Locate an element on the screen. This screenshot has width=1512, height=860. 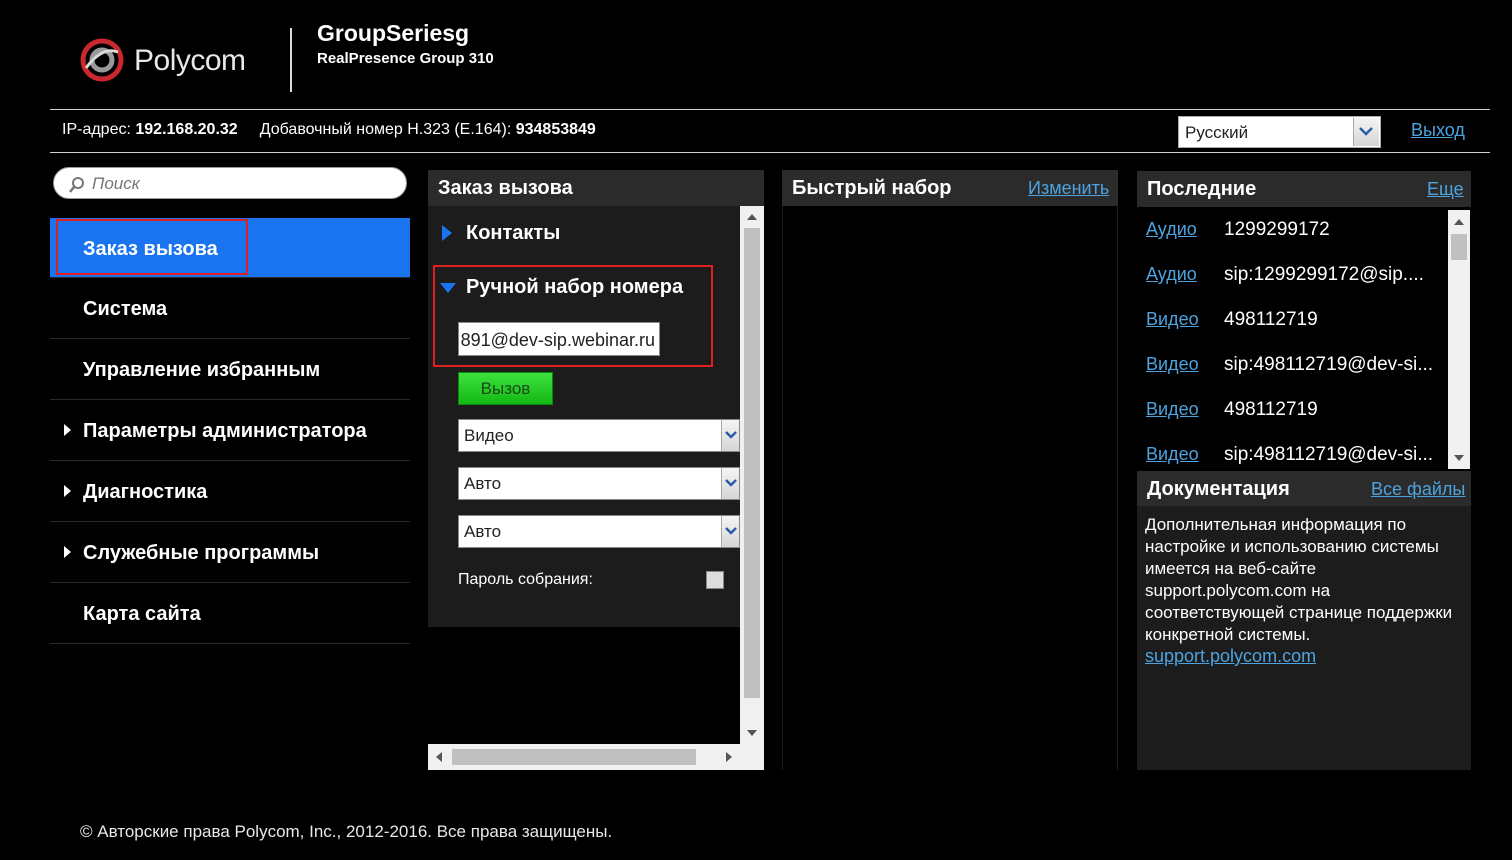
header-rule-bottom is located at coordinates (770, 152).